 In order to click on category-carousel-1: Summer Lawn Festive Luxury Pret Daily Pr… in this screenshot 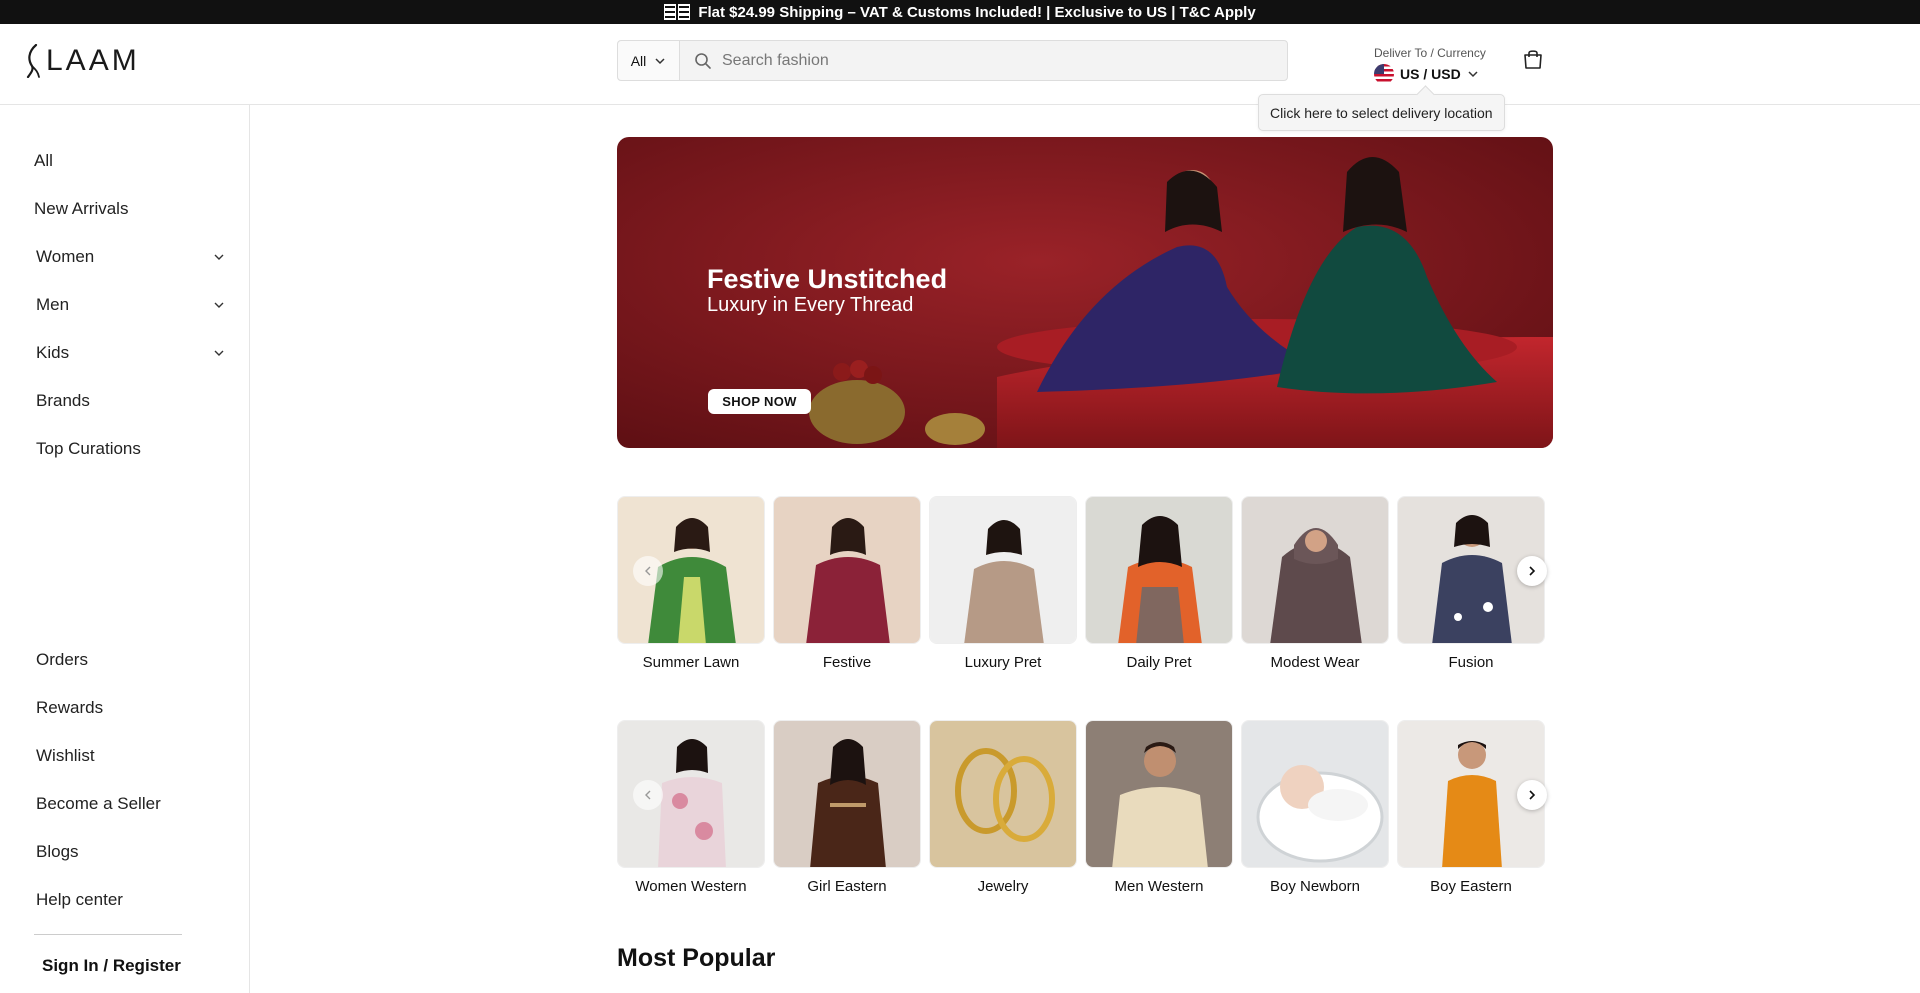, I will do `click(1085, 586)`.